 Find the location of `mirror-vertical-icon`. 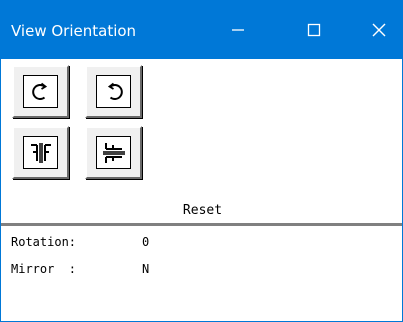

mirror-vertical-icon is located at coordinates (113, 152).